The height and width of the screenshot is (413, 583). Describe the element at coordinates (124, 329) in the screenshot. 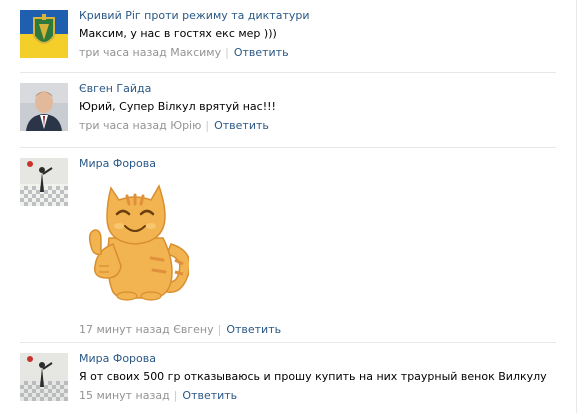

I see `comment-time: 17 минут назад` at that location.